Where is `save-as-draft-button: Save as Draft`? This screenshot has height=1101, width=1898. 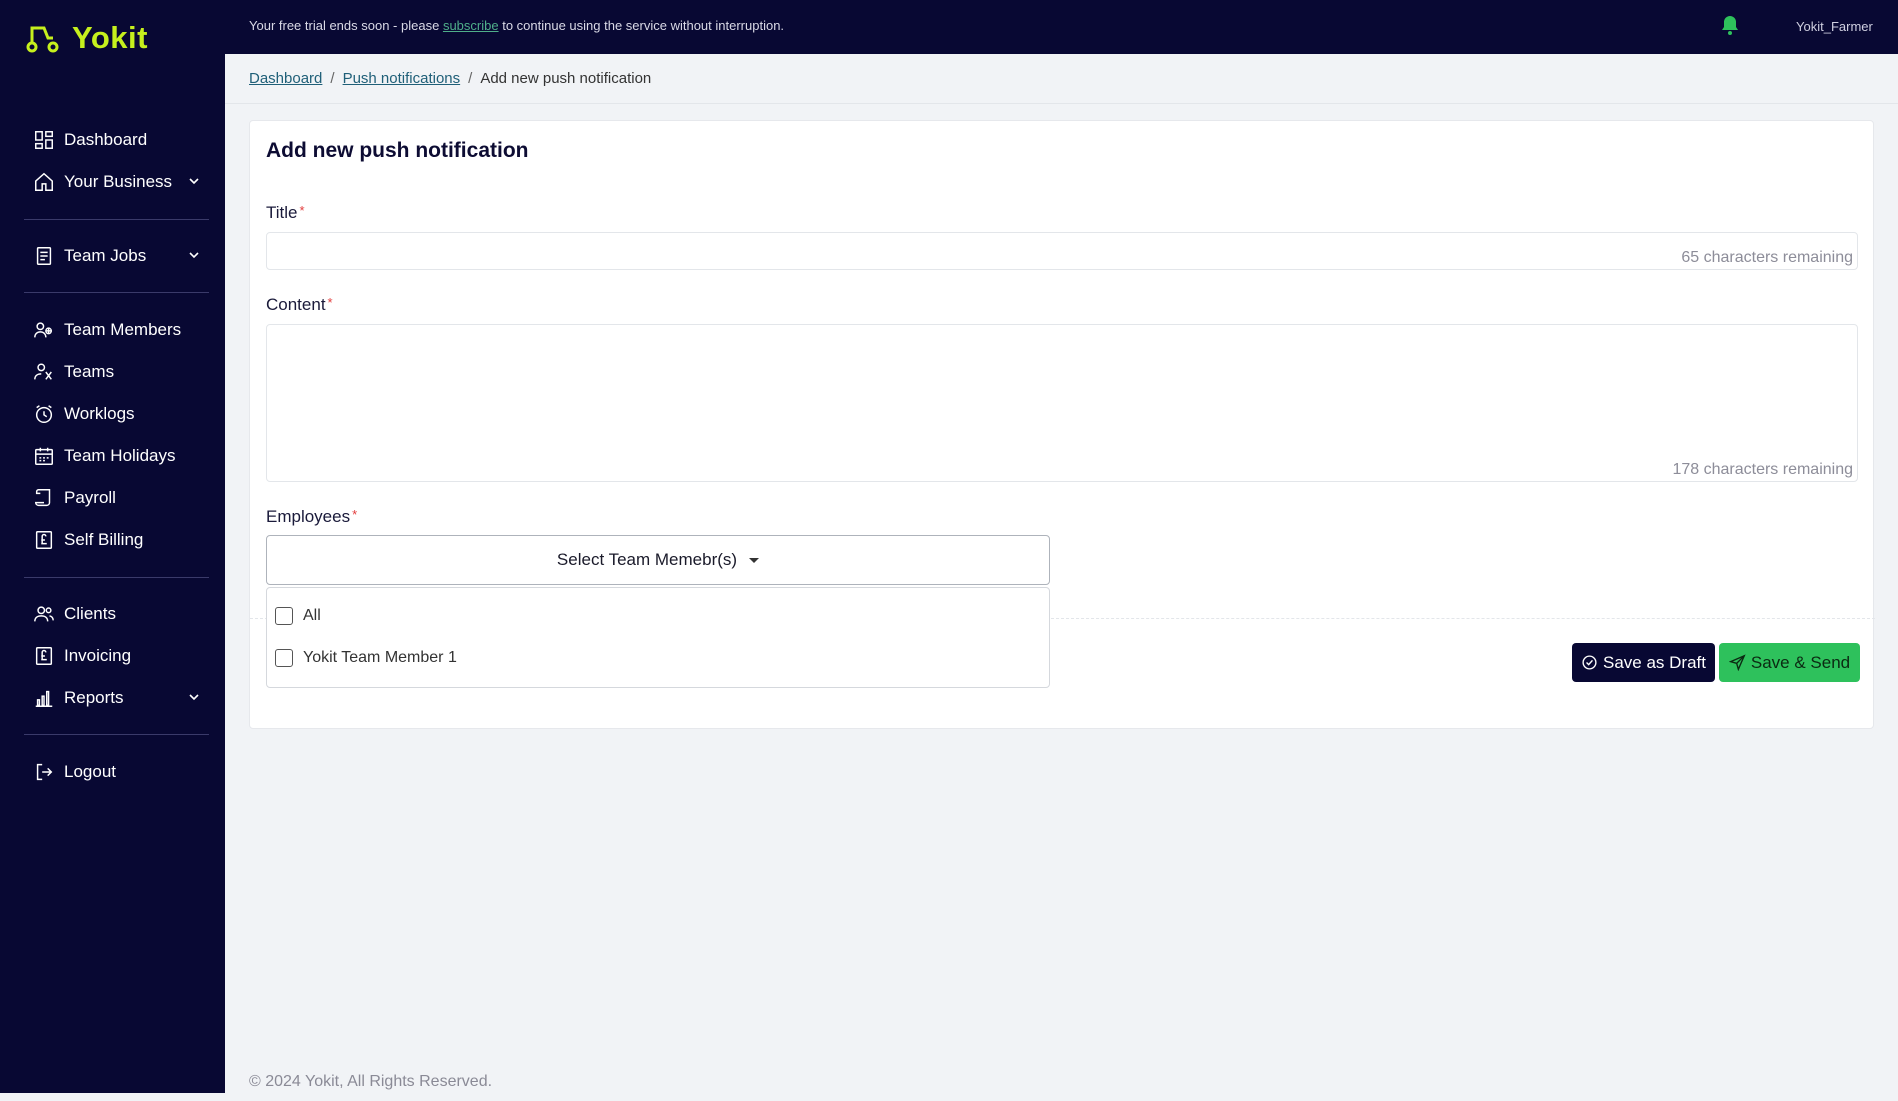 save-as-draft-button: Save as Draft is located at coordinates (1643, 662).